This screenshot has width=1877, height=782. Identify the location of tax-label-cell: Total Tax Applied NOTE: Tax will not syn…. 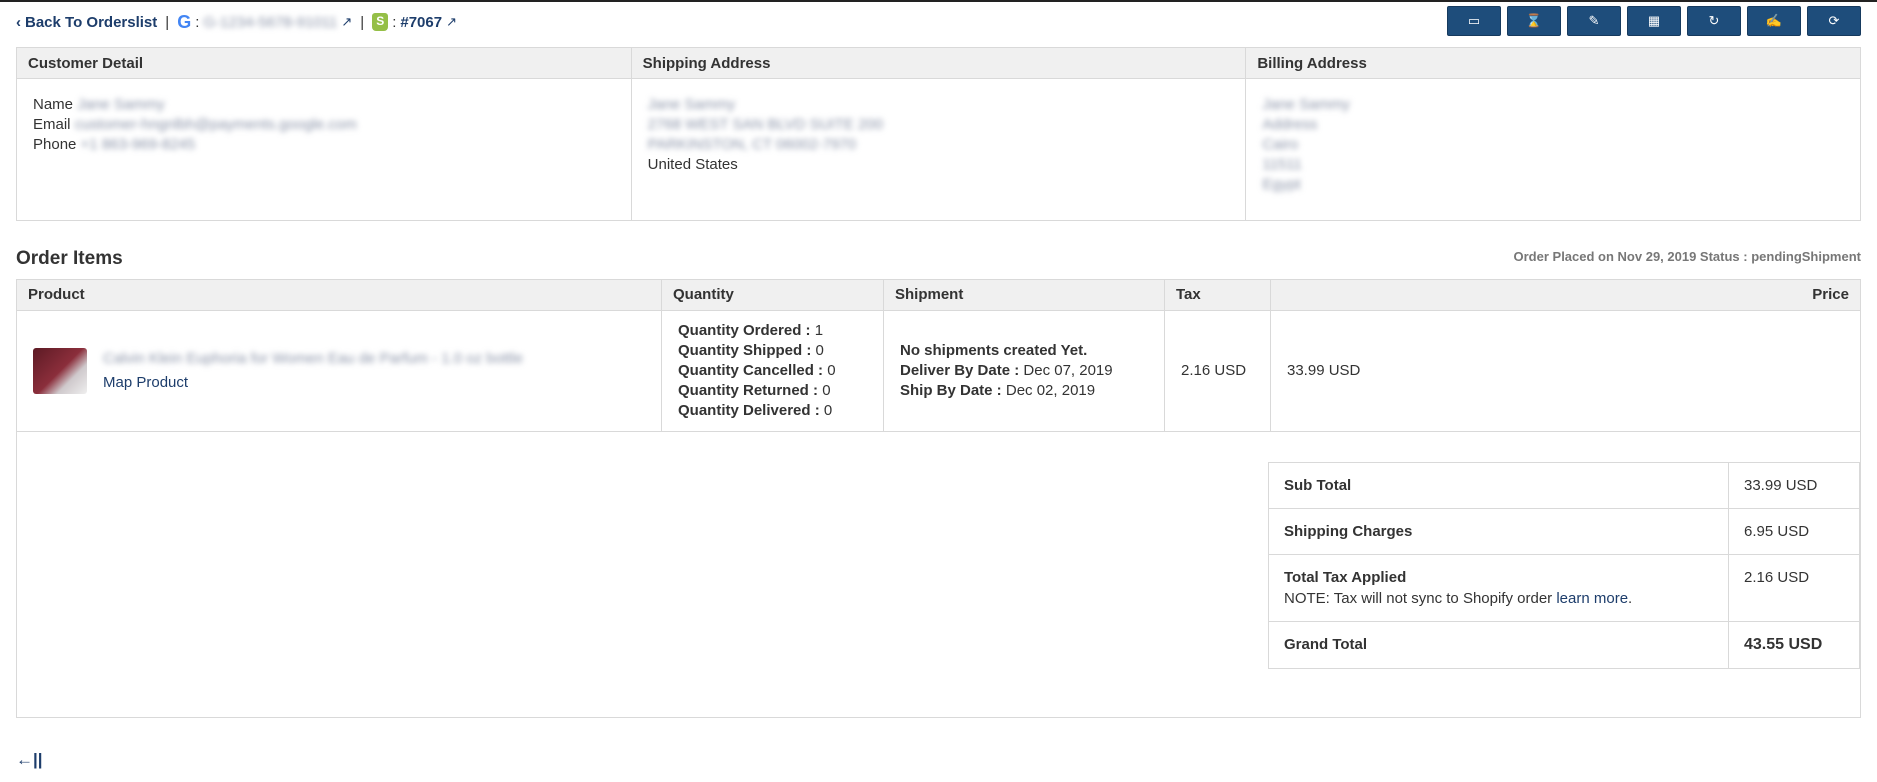
(1499, 588).